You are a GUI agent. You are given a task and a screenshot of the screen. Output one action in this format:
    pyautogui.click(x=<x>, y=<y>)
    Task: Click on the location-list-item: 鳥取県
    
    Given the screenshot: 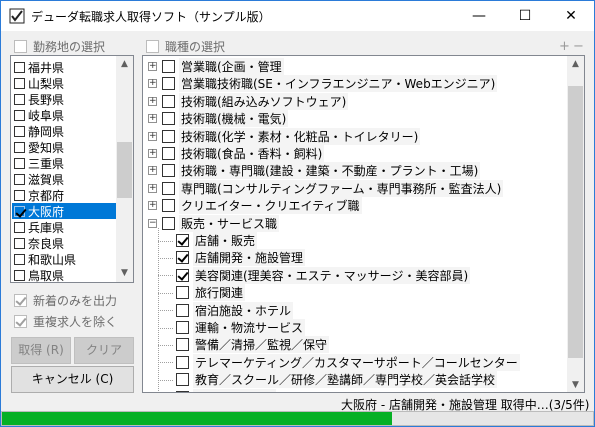 What is the action you would take?
    pyautogui.click(x=65, y=274)
    